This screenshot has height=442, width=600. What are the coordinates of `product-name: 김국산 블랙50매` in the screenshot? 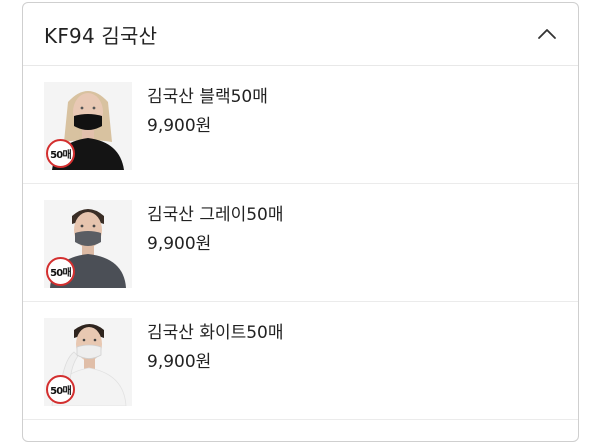 It's located at (207, 97).